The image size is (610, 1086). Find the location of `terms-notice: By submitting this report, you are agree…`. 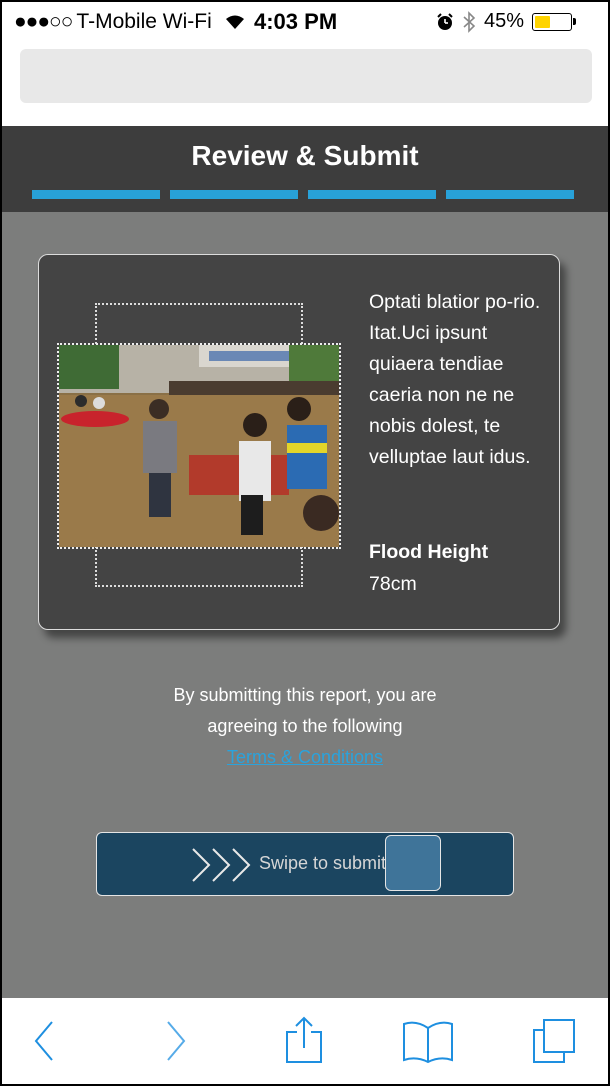

terms-notice: By submitting this report, you are agree… is located at coordinates (305, 726).